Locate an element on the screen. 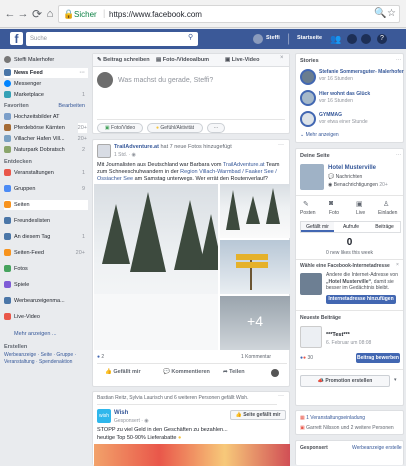  post-thumbnail is located at coordinates (311, 337).